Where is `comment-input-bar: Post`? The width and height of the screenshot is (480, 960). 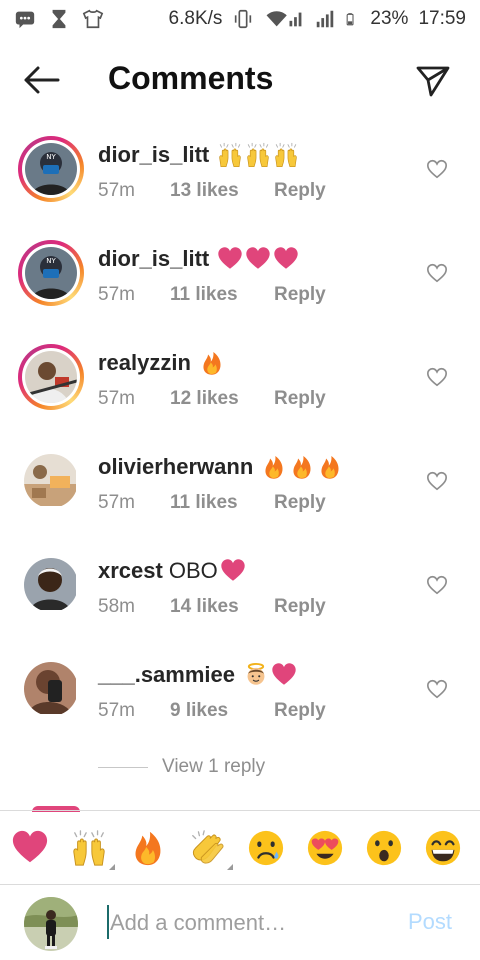 comment-input-bar: Post is located at coordinates (240, 922).